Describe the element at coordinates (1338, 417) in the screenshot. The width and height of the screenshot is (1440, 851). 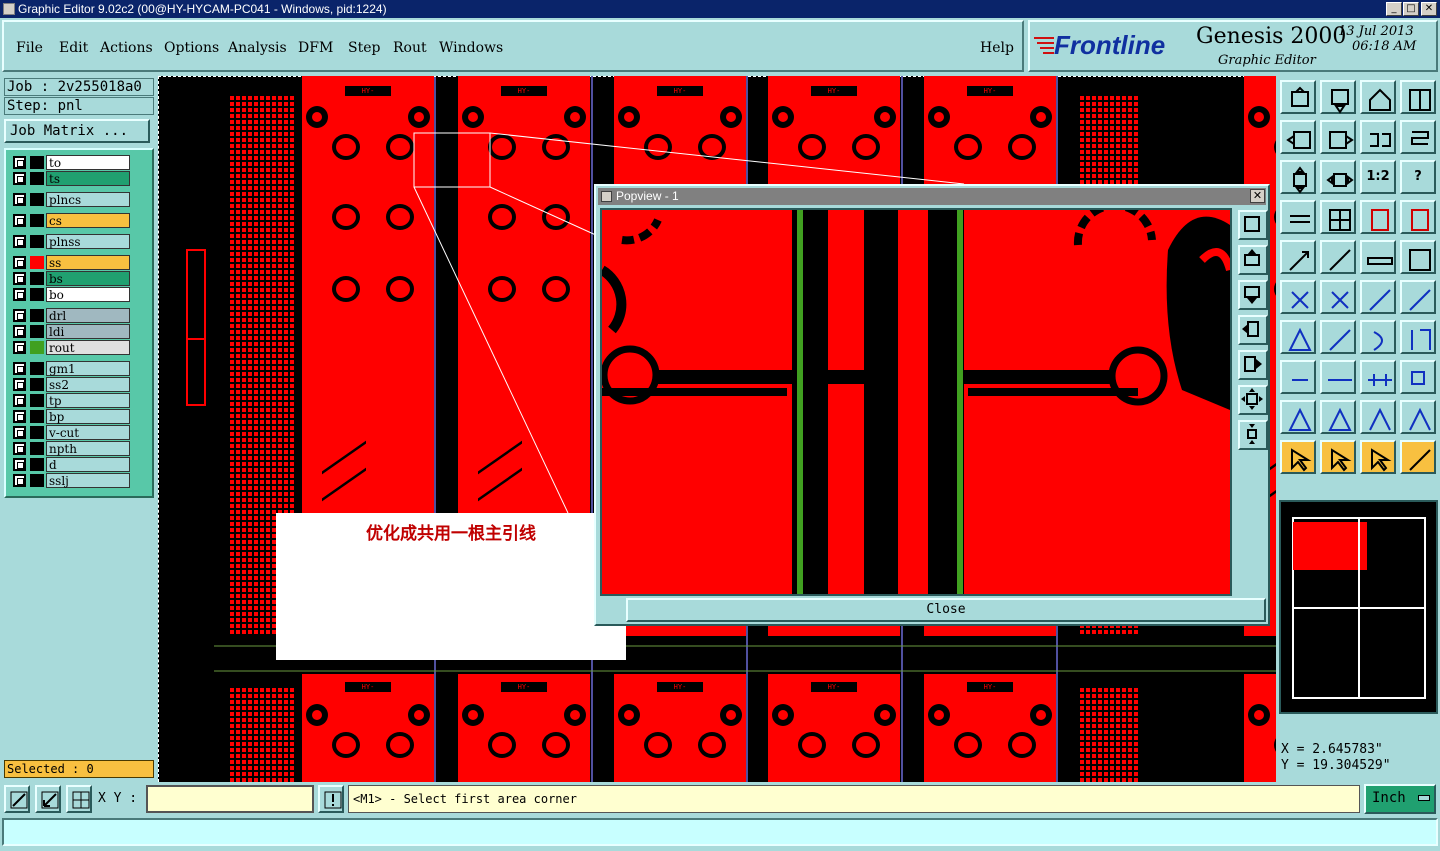
I see `angle-alt-icon` at that location.